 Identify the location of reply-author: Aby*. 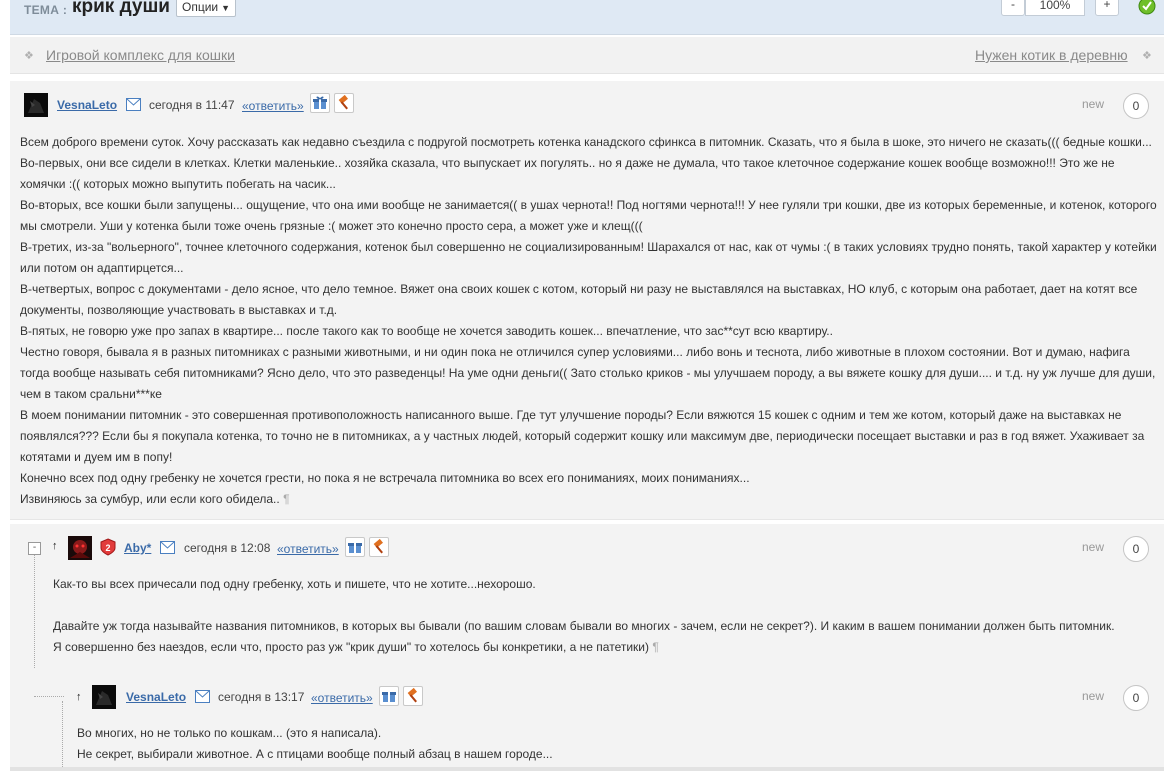
(137, 548).